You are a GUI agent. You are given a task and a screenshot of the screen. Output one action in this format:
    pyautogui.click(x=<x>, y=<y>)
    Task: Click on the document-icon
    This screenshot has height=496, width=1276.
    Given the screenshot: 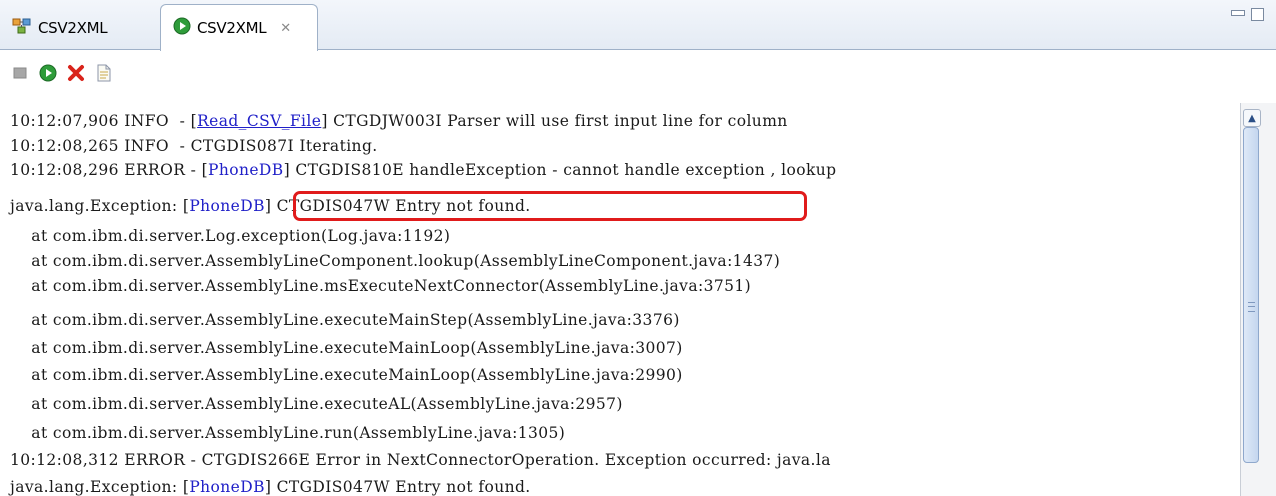 What is the action you would take?
    pyautogui.click(x=104, y=75)
    